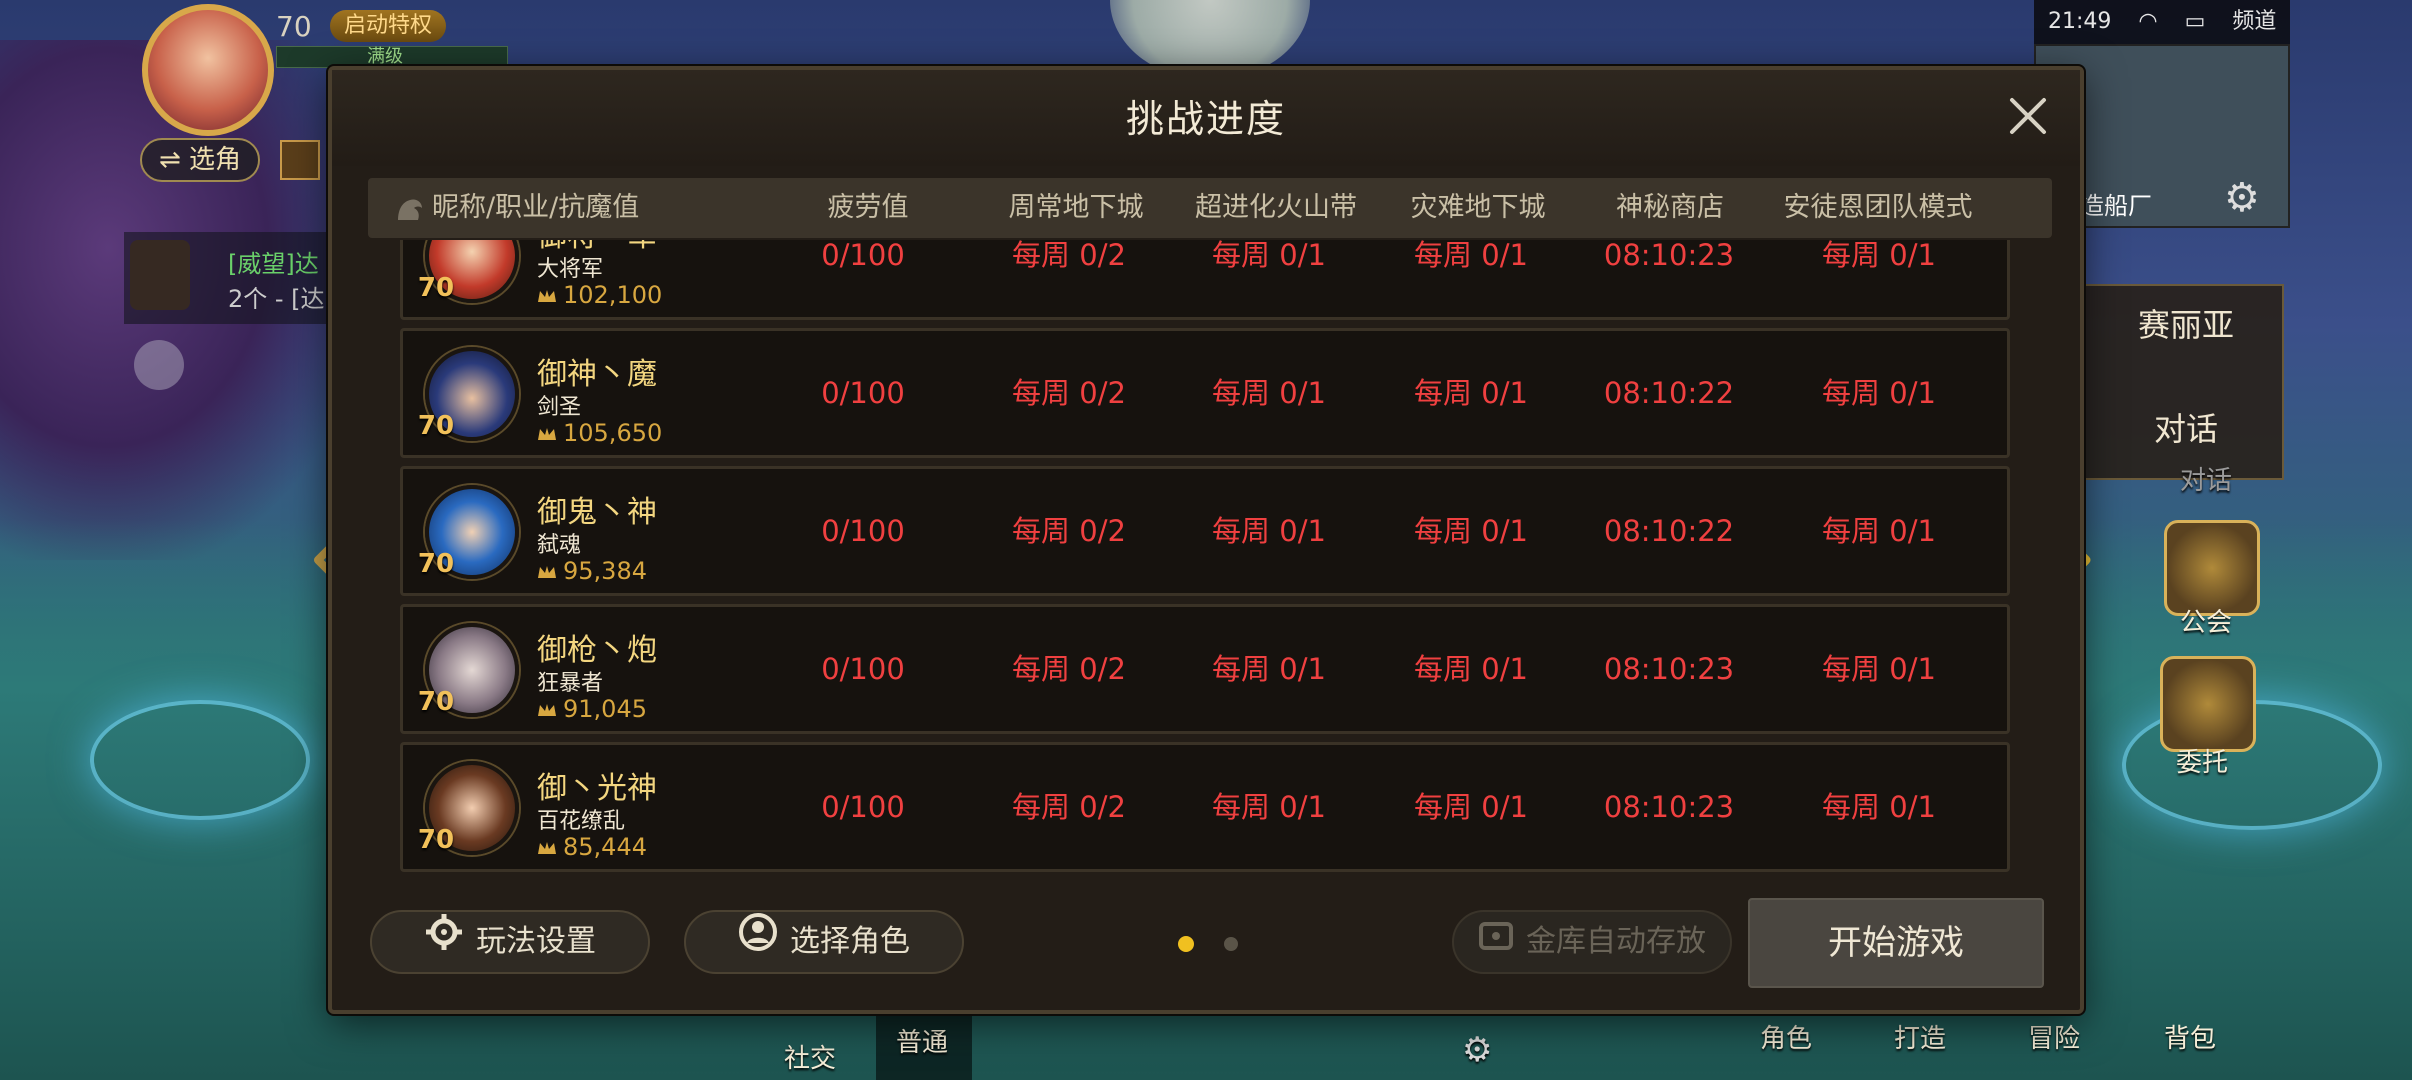  I want to click on select-character-button: 选择角色, so click(824, 942).